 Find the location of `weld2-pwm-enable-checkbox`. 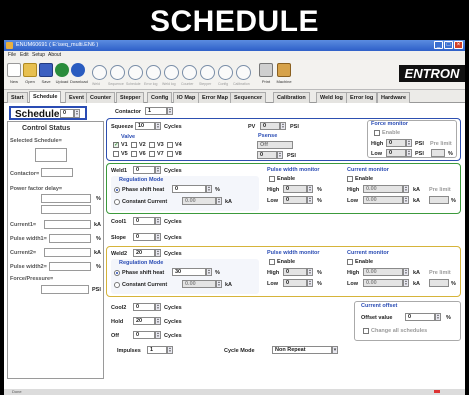

weld2-pwm-enable-checkbox is located at coordinates (272, 262).